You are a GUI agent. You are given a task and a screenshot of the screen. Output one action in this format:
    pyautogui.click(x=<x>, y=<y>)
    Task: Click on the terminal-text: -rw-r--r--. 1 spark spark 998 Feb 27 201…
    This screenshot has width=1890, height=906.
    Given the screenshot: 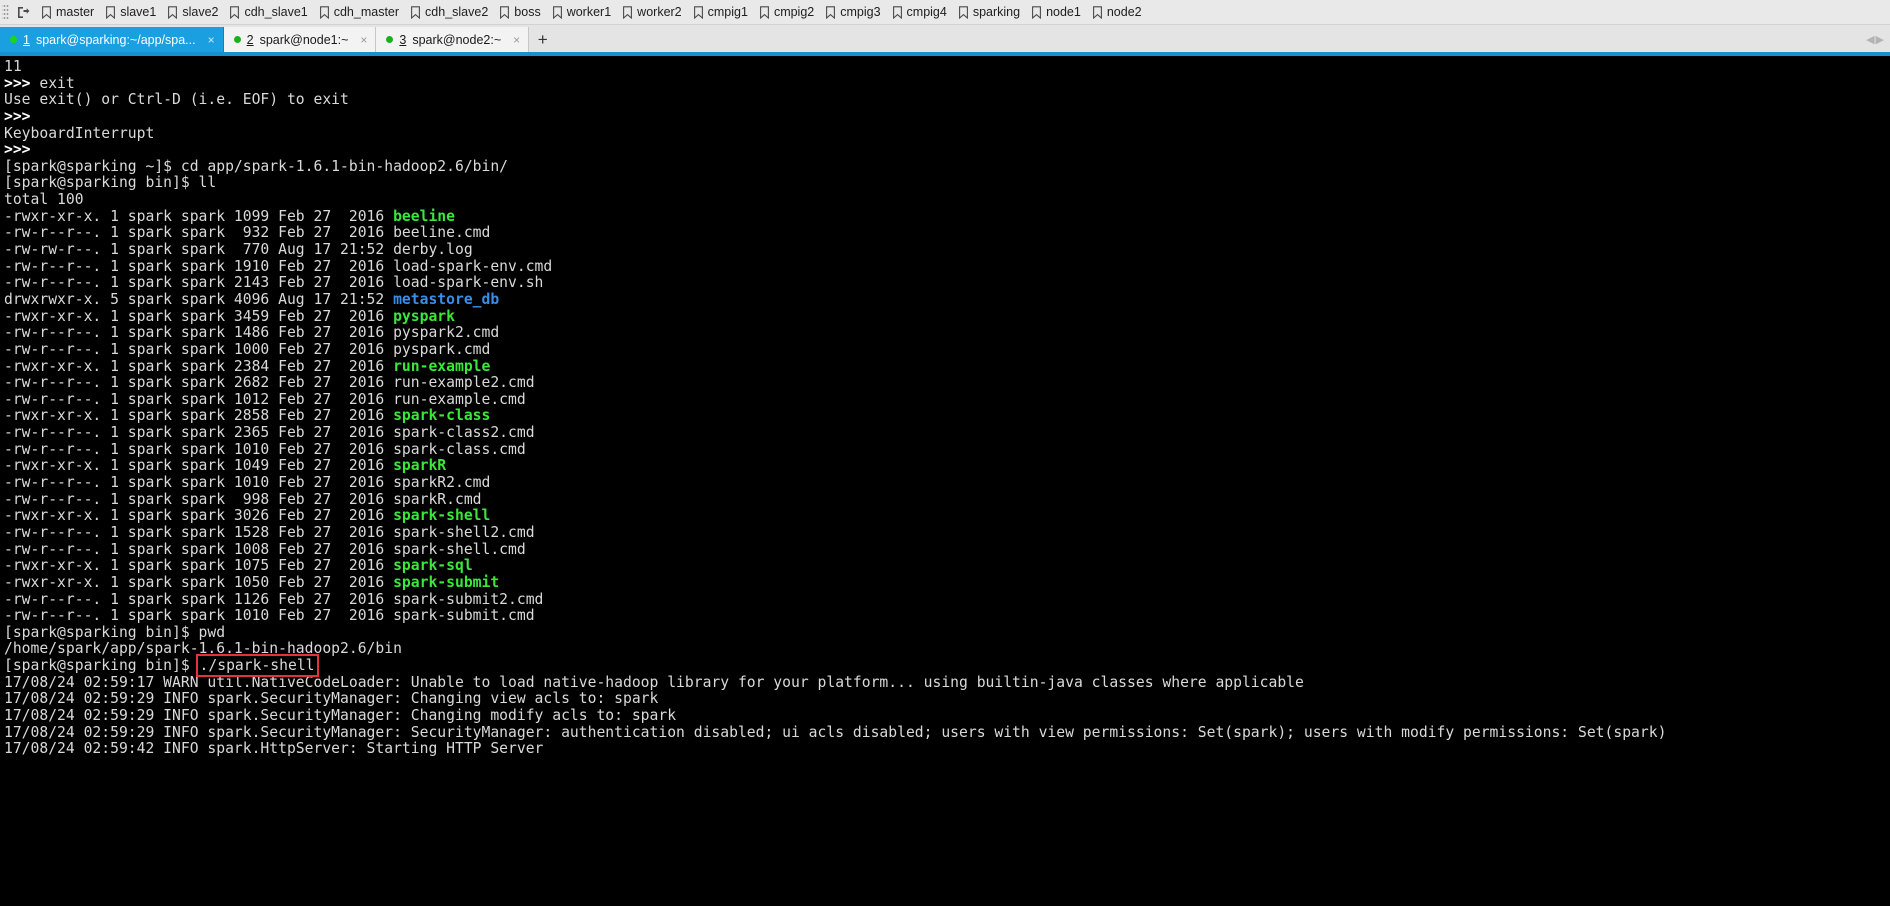 What is the action you would take?
    pyautogui.click(x=243, y=499)
    